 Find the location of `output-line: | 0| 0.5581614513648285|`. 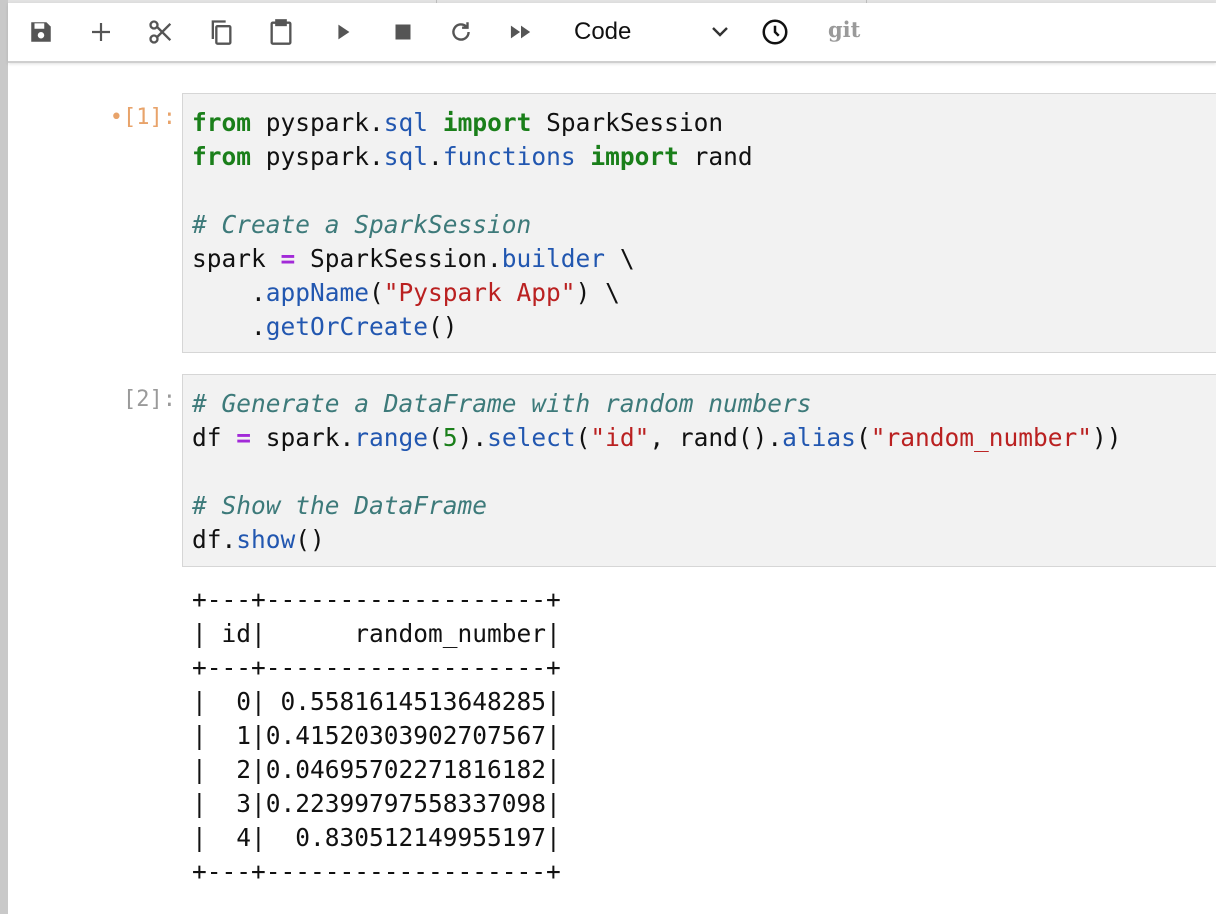

output-line: | 0| 0.5581614513648285| is located at coordinates (376, 701).